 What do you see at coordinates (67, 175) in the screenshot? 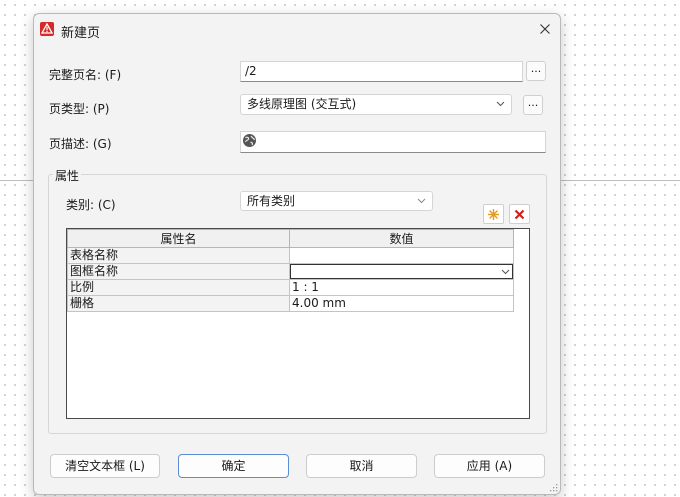
I see `properties-group-title: 属性` at bounding box center [67, 175].